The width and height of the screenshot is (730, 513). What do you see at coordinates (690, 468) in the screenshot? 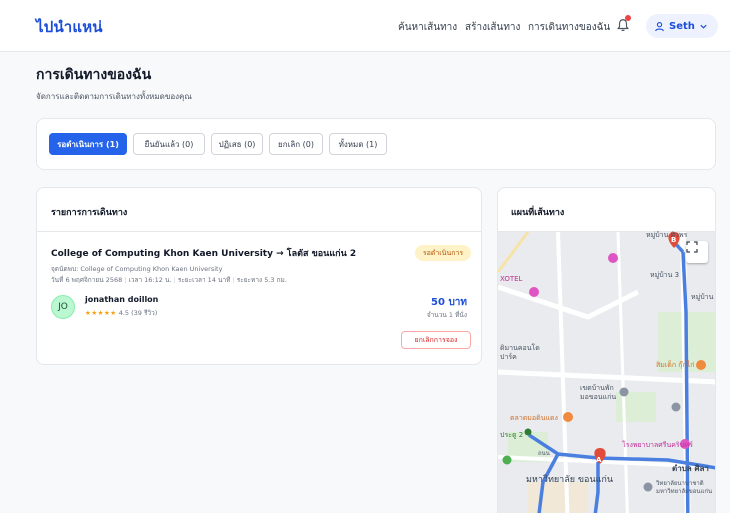
I see `map-label-tambon: ตำบล ศิลา` at bounding box center [690, 468].